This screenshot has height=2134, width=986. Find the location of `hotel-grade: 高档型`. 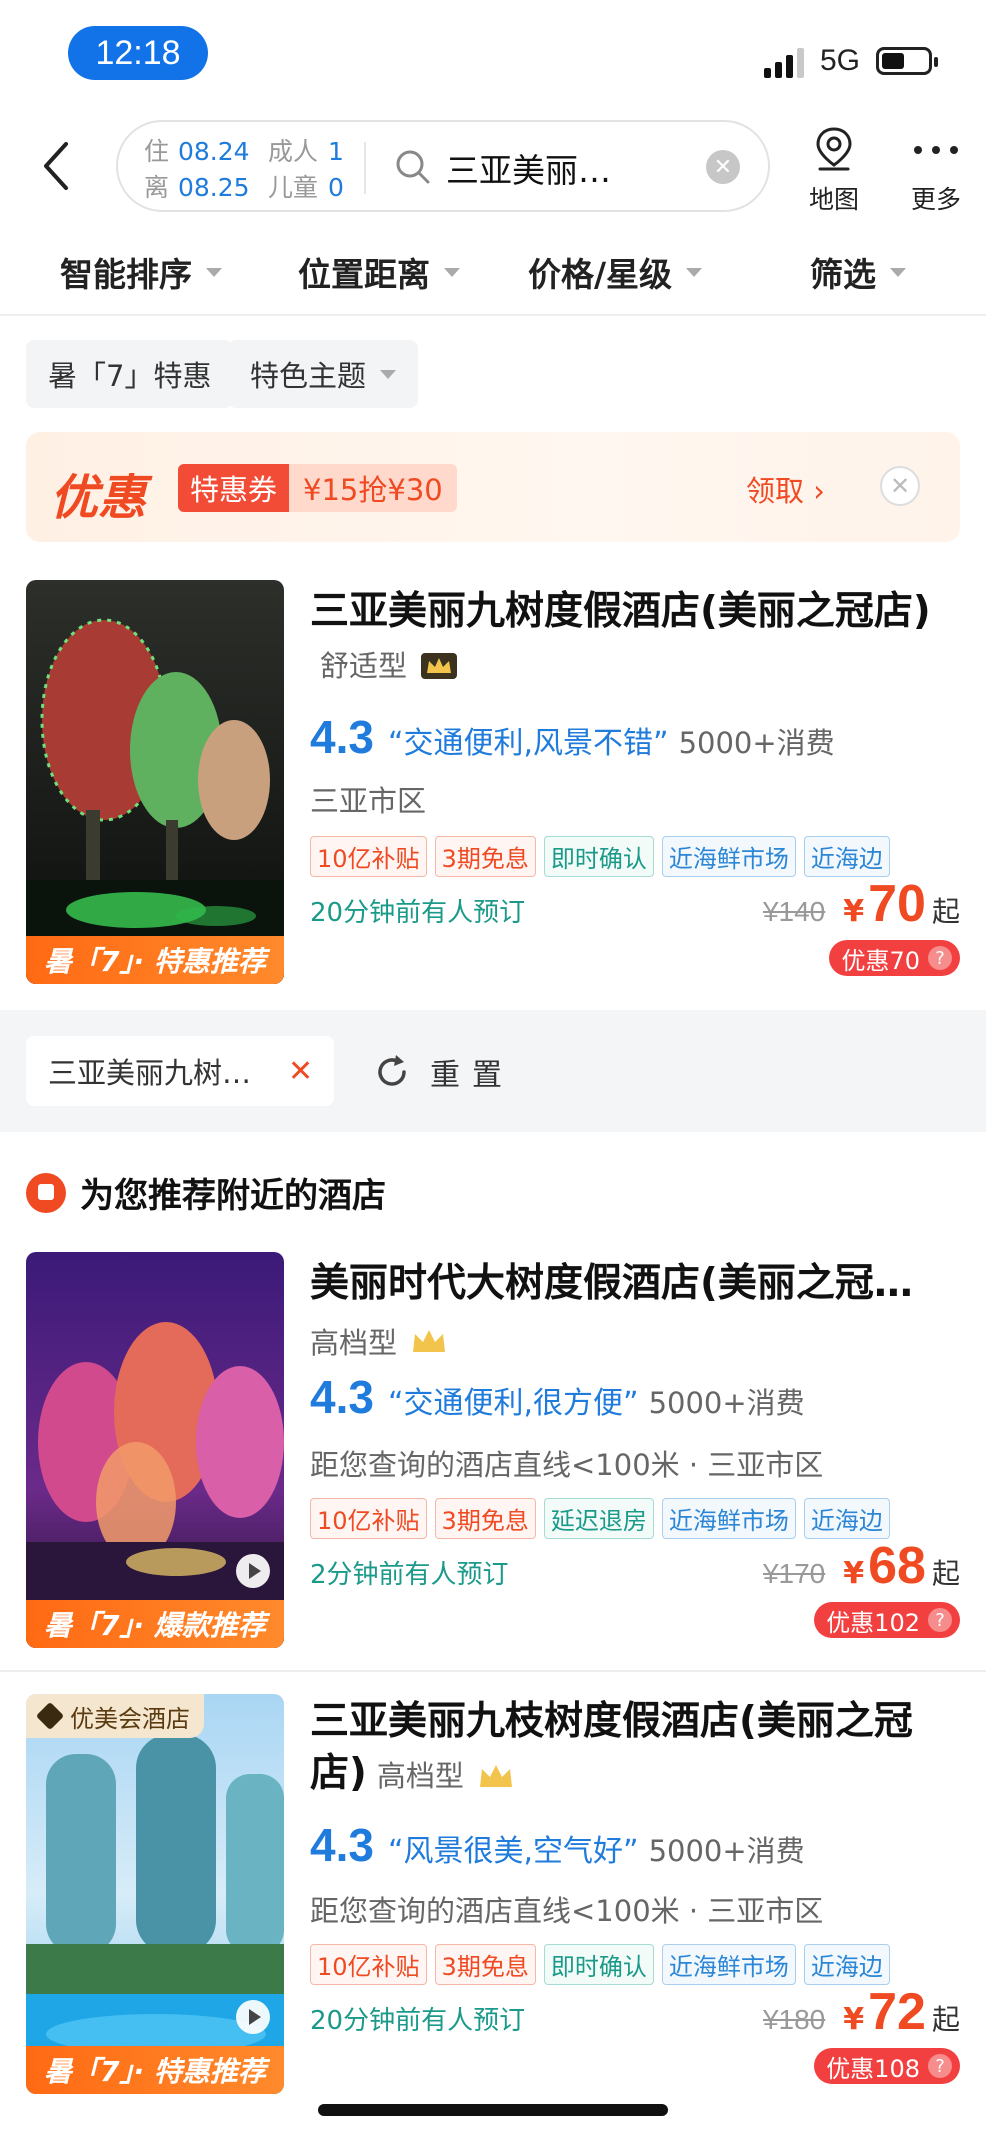

hotel-grade: 高档型 is located at coordinates (354, 1343).